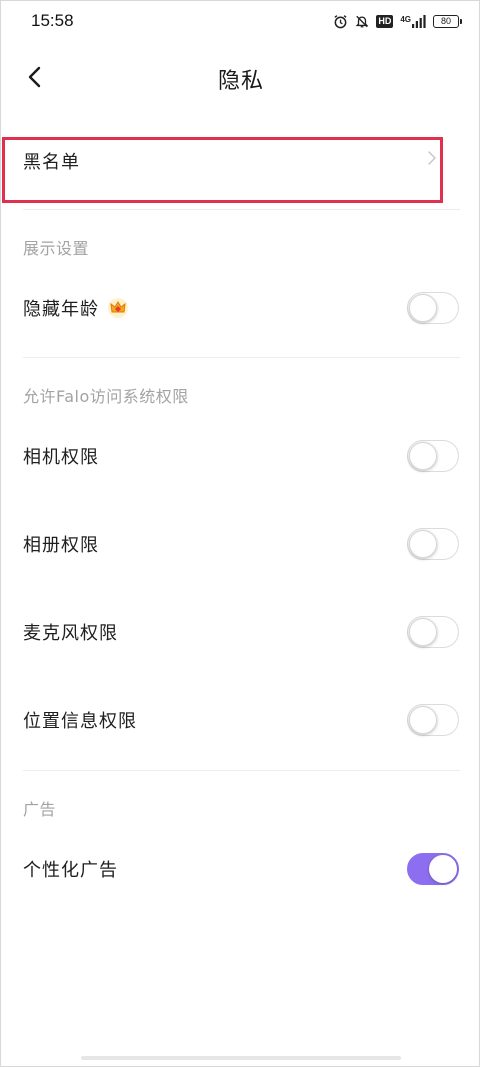 The height and width of the screenshot is (1067, 480). I want to click on alarm-icon, so click(340, 21).